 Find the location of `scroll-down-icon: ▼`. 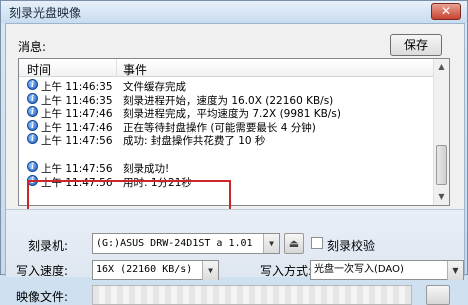

scroll-down-icon: ▼ is located at coordinates (441, 197).